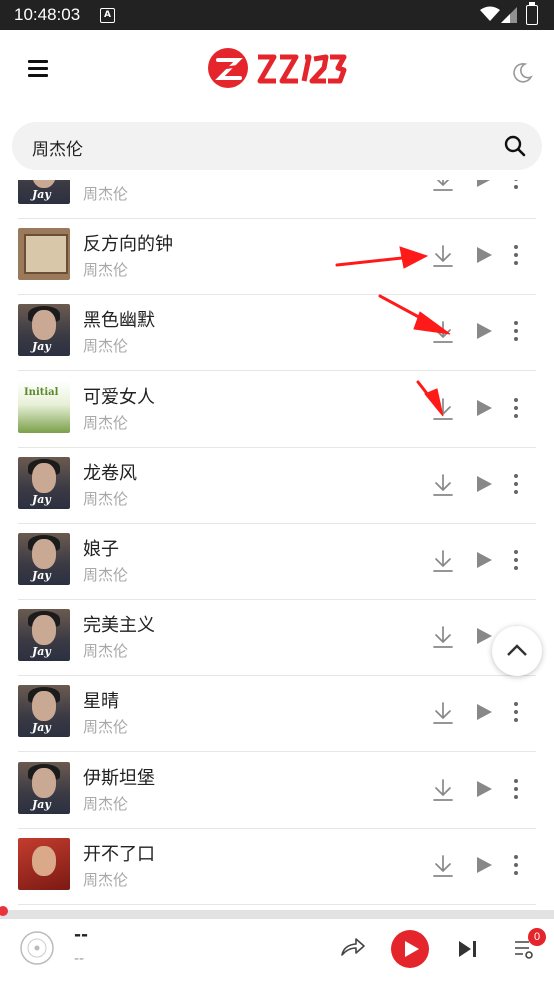 The height and width of the screenshot is (984, 554). Describe the element at coordinates (277, 333) in the screenshot. I see `song-row: Jay 黑色幽默周杰伦` at that location.